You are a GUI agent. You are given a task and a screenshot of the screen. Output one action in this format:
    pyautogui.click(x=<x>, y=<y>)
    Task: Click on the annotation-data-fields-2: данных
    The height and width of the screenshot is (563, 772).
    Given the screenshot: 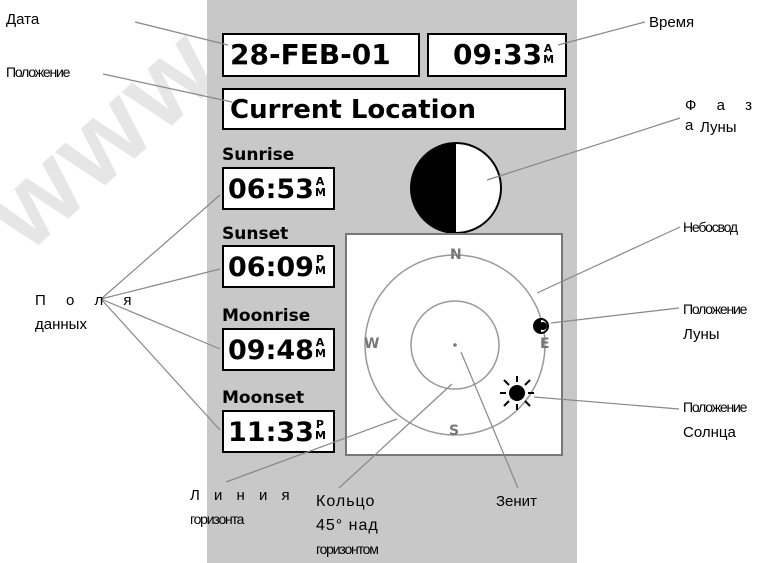 What is the action you would take?
    pyautogui.click(x=61, y=324)
    